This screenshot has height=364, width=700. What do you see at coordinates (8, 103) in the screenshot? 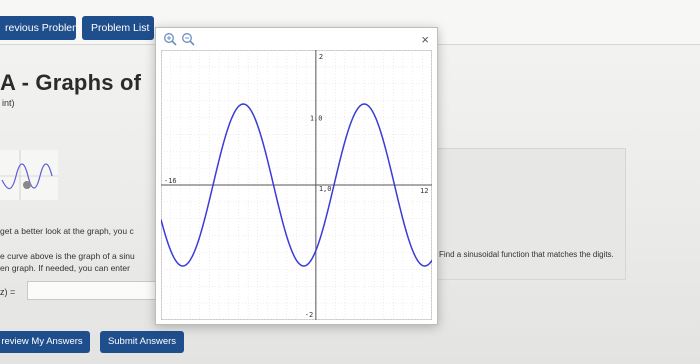
I see `points-label: int)` at bounding box center [8, 103].